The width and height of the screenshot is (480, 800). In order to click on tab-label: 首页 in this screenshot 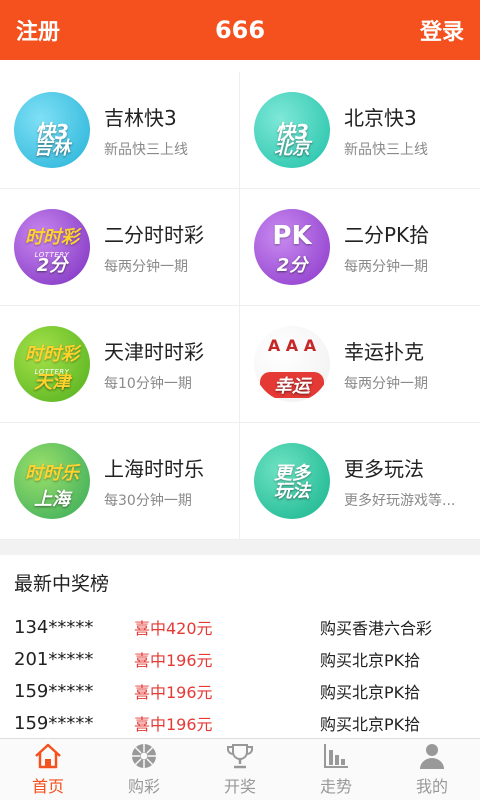, I will do `click(47, 786)`.